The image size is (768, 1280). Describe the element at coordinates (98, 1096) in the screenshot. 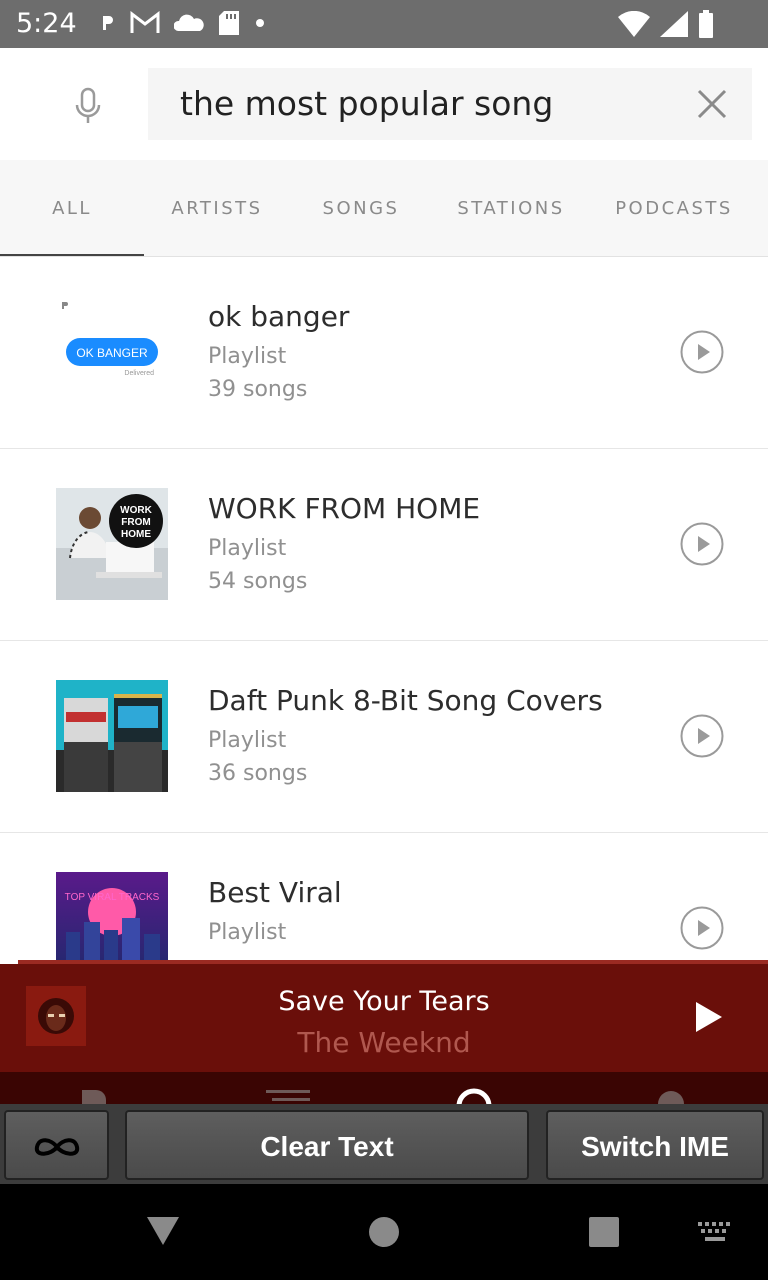

I see `profile-tab-icon` at that location.